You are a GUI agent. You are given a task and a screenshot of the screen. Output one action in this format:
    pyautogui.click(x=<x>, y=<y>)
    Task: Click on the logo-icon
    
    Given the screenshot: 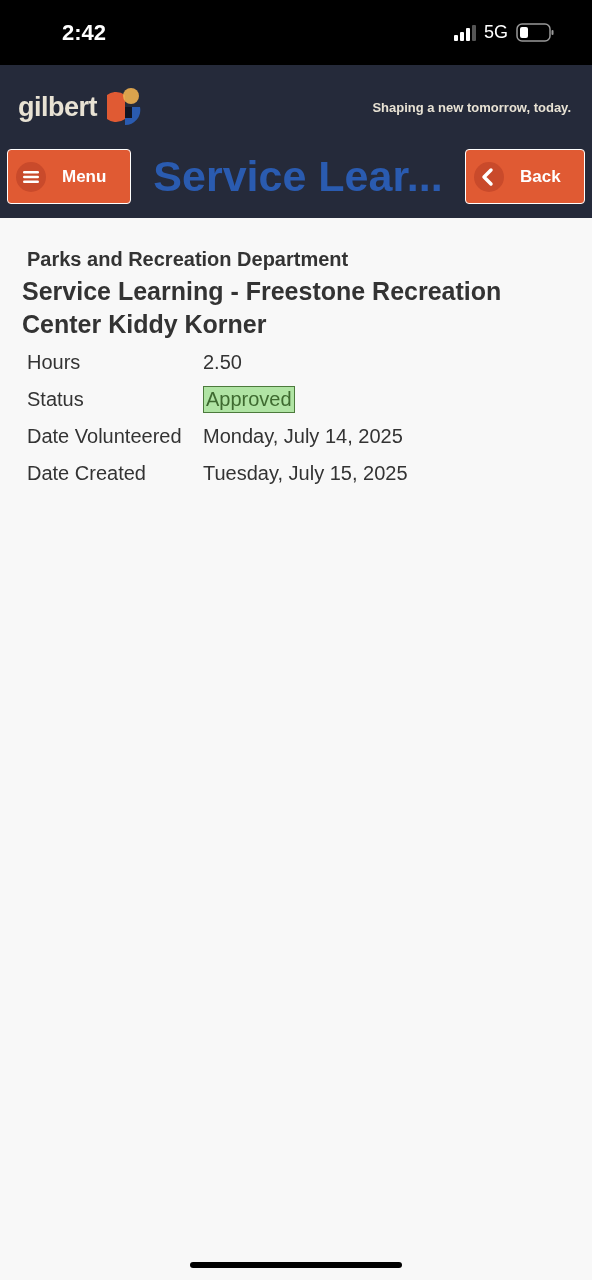 What is the action you would take?
    pyautogui.click(x=124, y=107)
    